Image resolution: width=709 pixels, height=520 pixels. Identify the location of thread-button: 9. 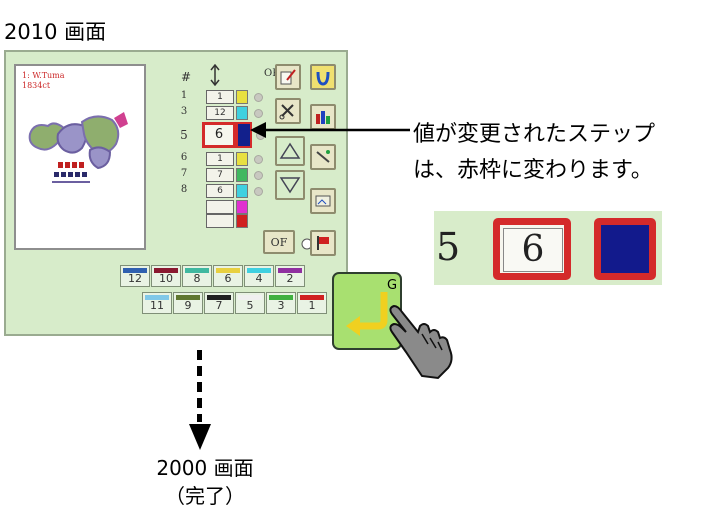
(188, 303).